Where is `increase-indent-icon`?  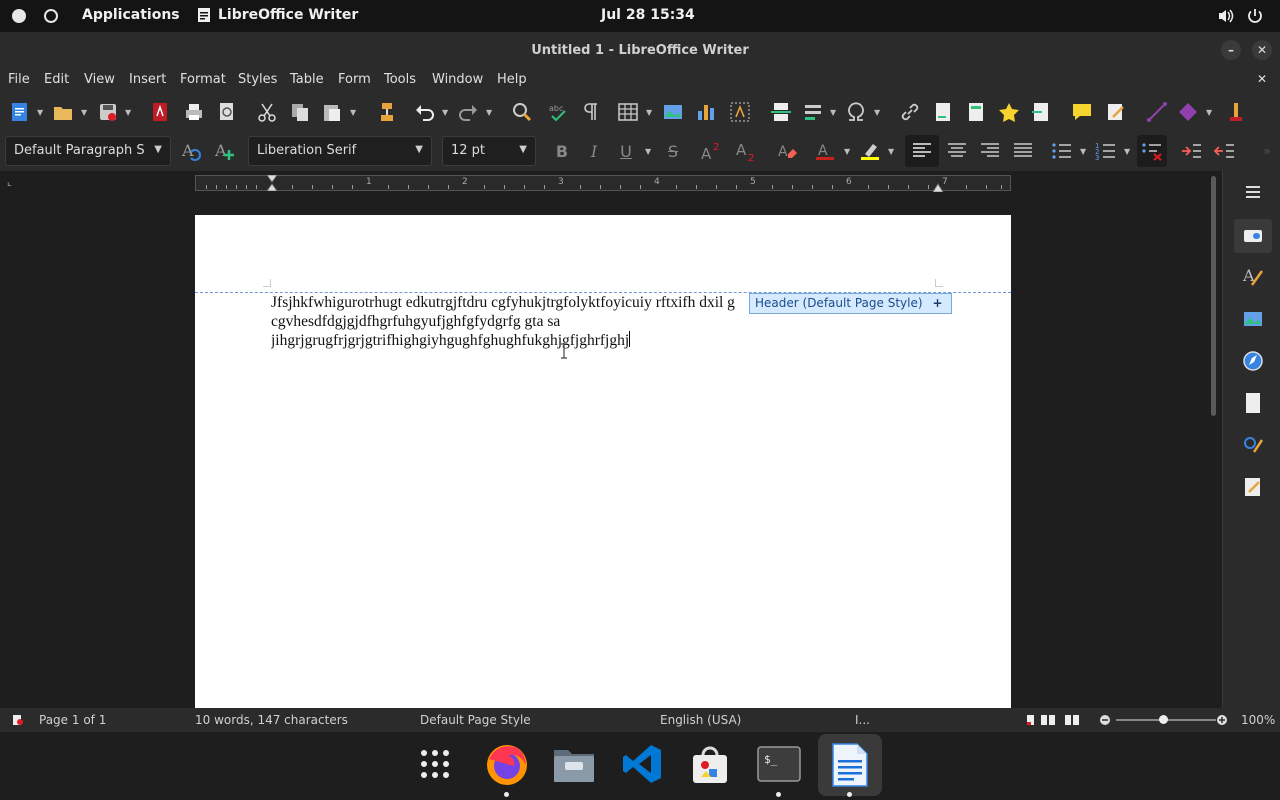 increase-indent-icon is located at coordinates (1191, 151).